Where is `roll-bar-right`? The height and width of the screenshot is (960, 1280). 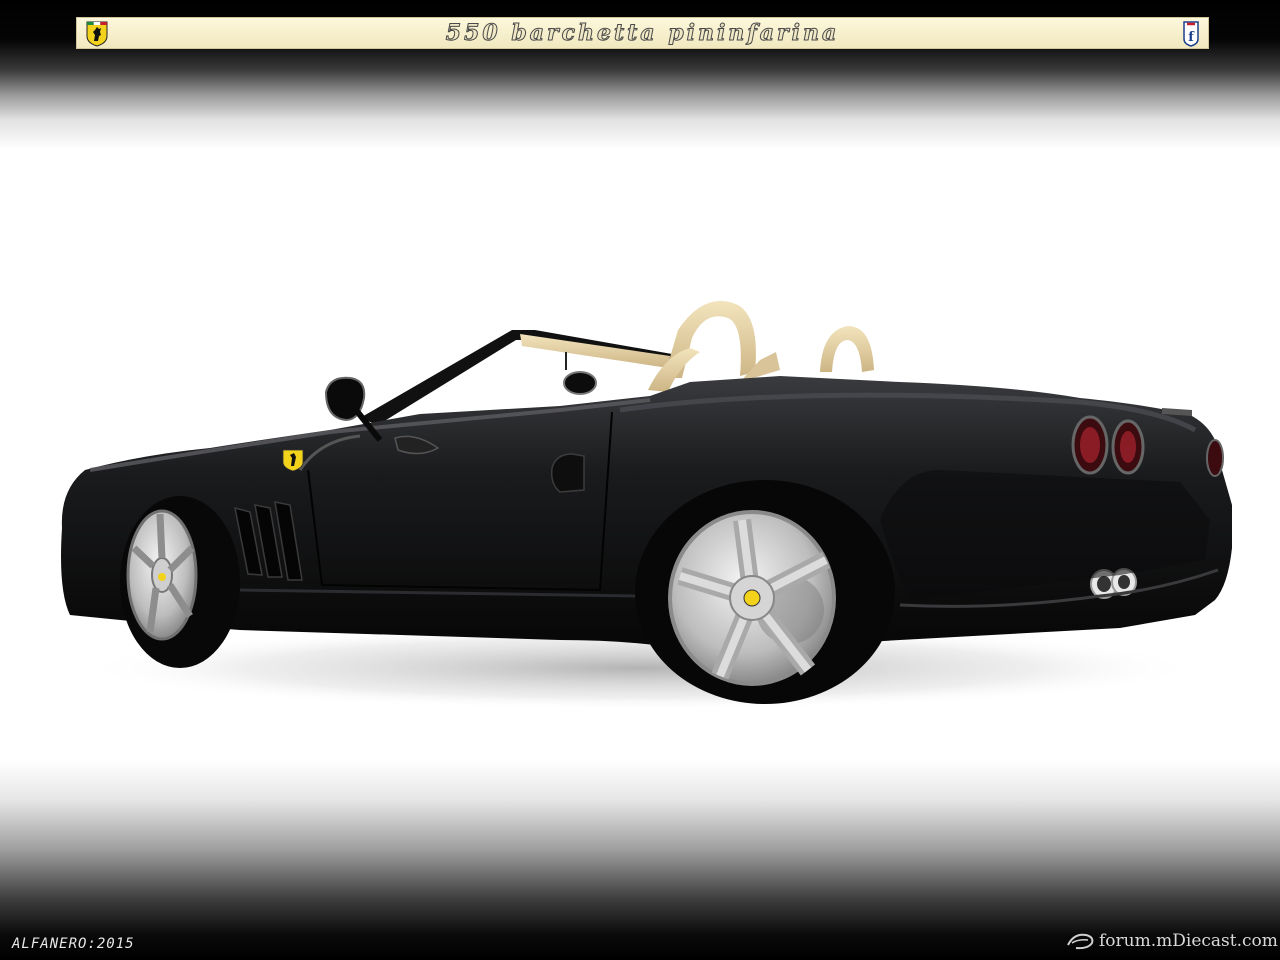 roll-bar-right is located at coordinates (847, 349).